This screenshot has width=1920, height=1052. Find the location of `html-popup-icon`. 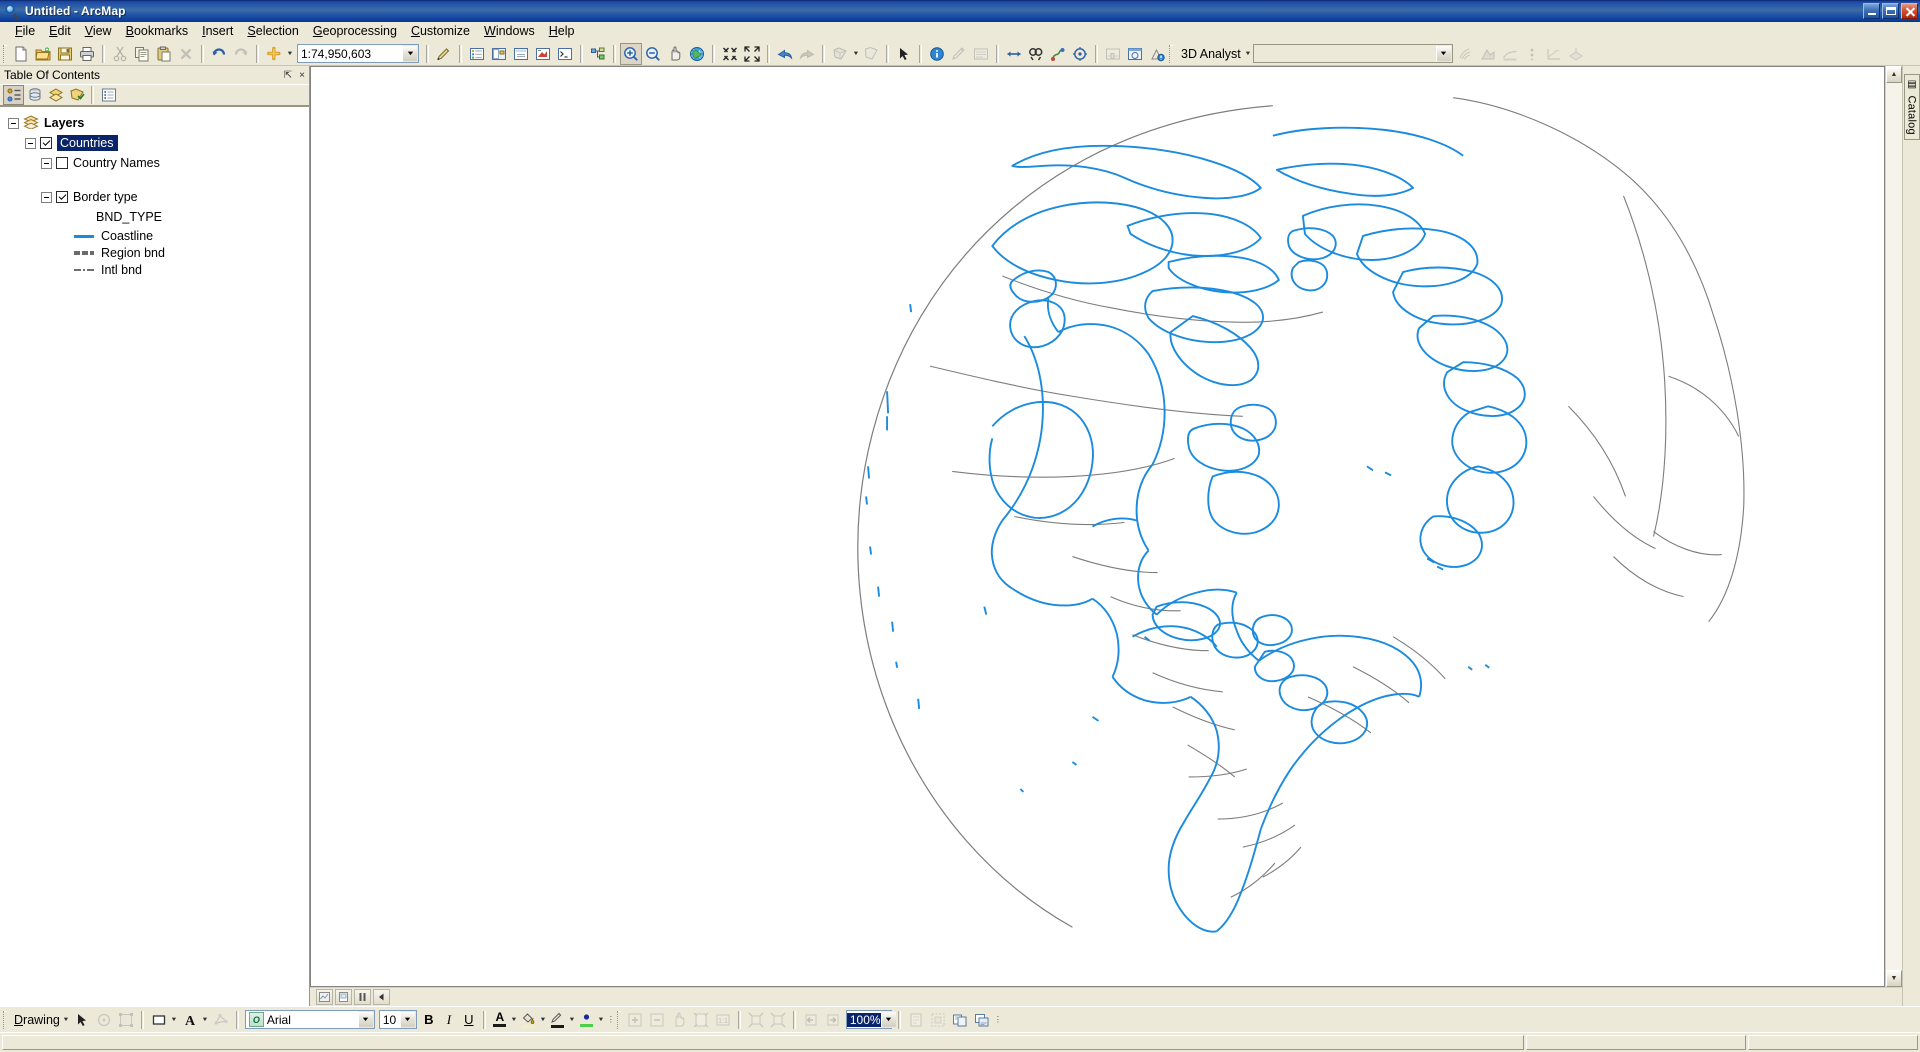

html-popup-icon is located at coordinates (981, 54).